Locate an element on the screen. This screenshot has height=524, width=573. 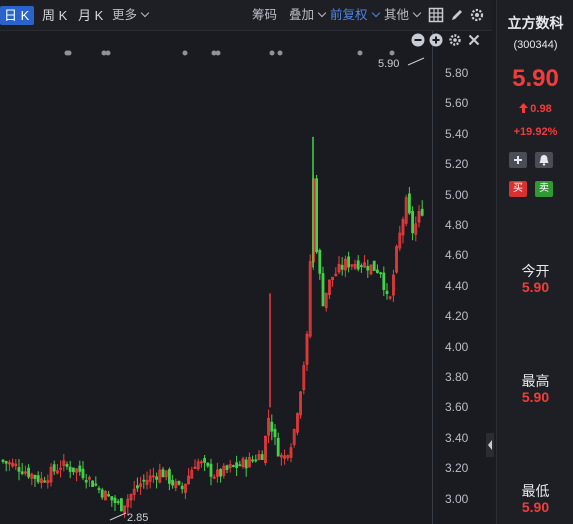
alert-button is located at coordinates (544, 160).